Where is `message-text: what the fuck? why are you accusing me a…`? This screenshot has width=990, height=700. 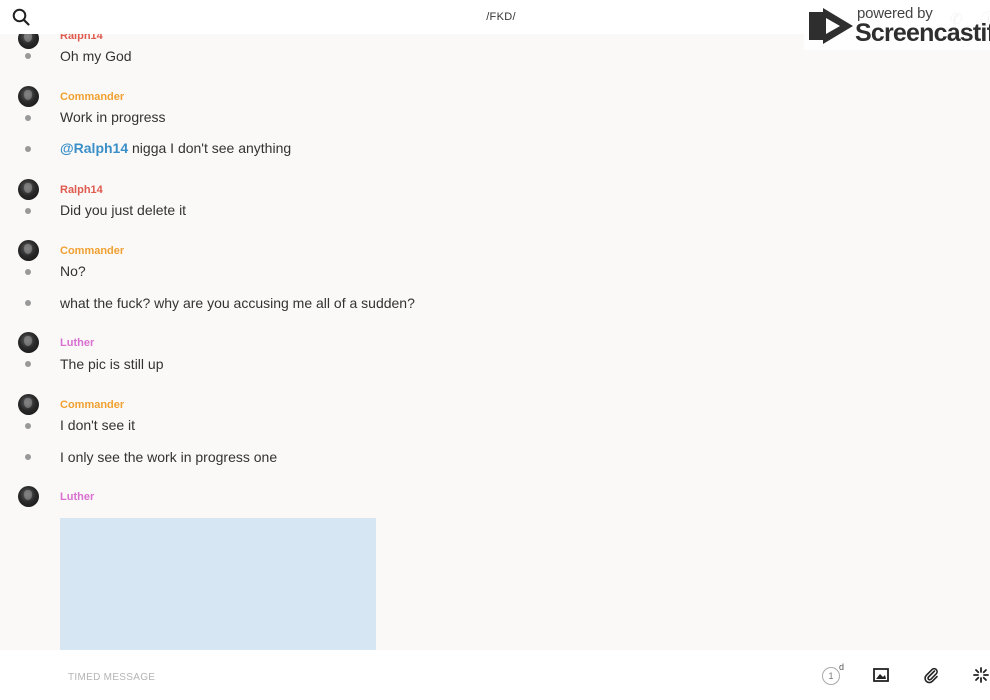
message-text: what the fuck? why are you accusing me a… is located at coordinates (237, 303).